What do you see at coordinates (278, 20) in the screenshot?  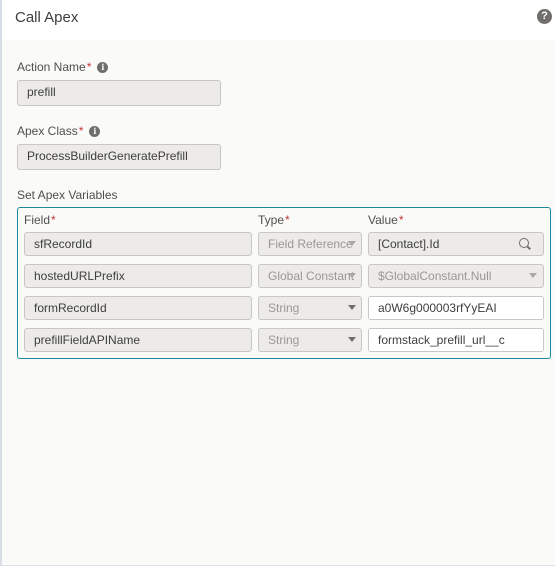 I see `panel-header: Call Apex ?` at bounding box center [278, 20].